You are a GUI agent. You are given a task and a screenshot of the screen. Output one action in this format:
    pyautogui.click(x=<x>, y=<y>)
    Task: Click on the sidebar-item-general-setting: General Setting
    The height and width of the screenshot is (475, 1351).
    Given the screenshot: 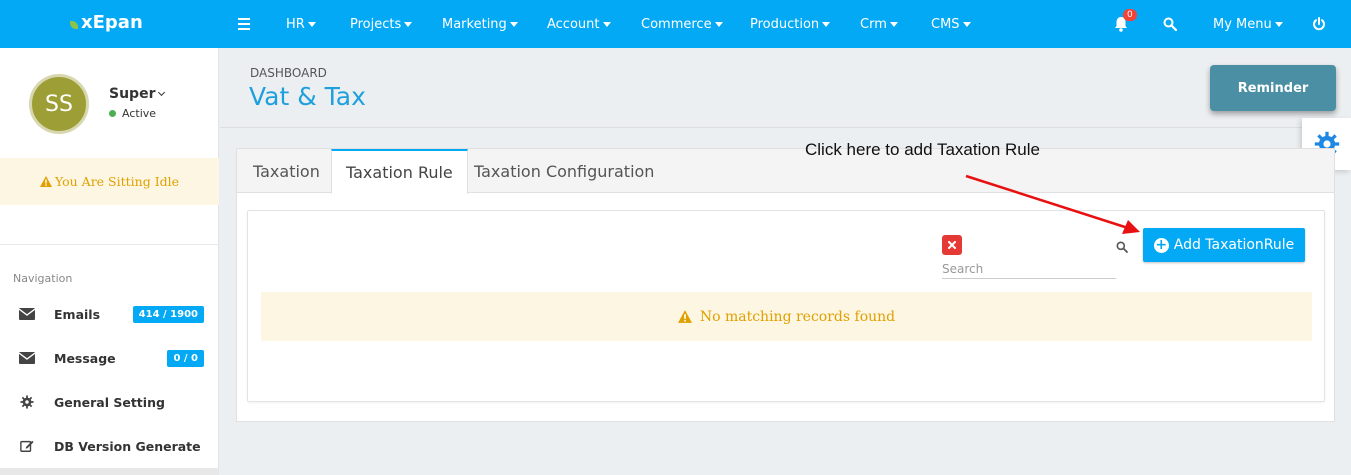 What is the action you would take?
    pyautogui.click(x=109, y=402)
    